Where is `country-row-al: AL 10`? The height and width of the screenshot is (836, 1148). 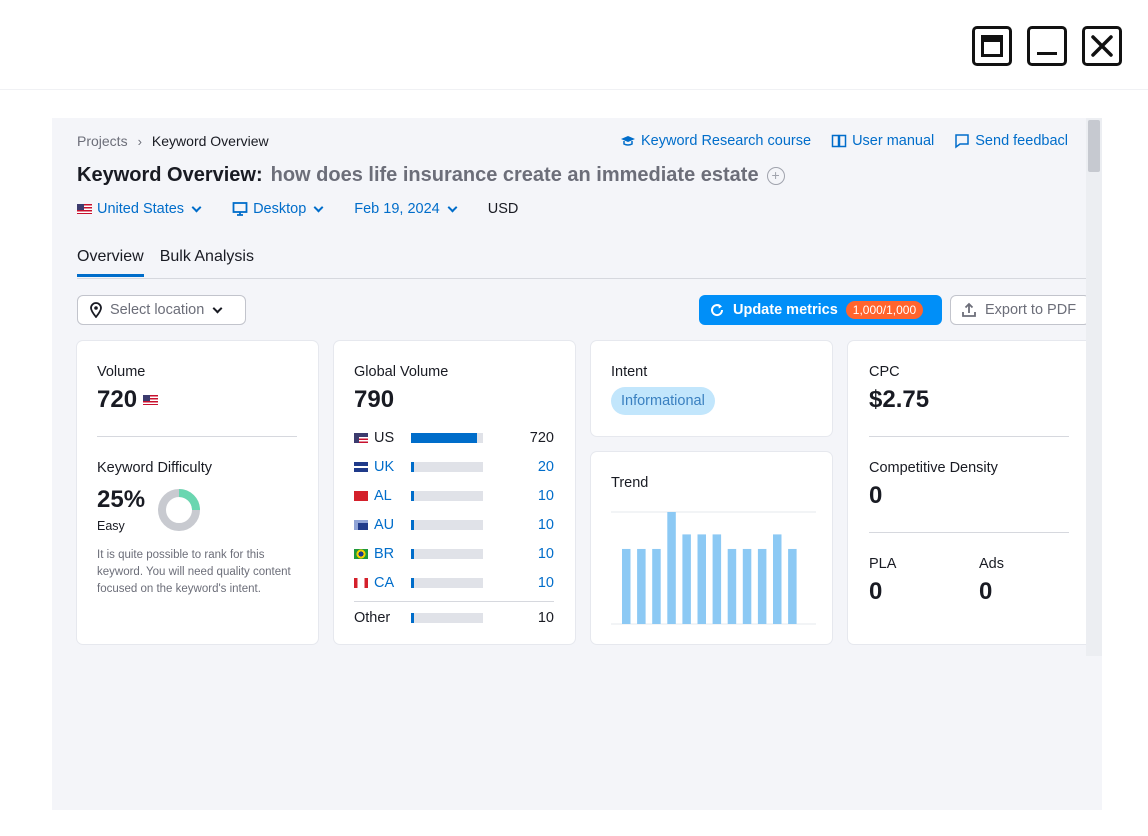
country-row-al: AL 10 is located at coordinates (454, 496).